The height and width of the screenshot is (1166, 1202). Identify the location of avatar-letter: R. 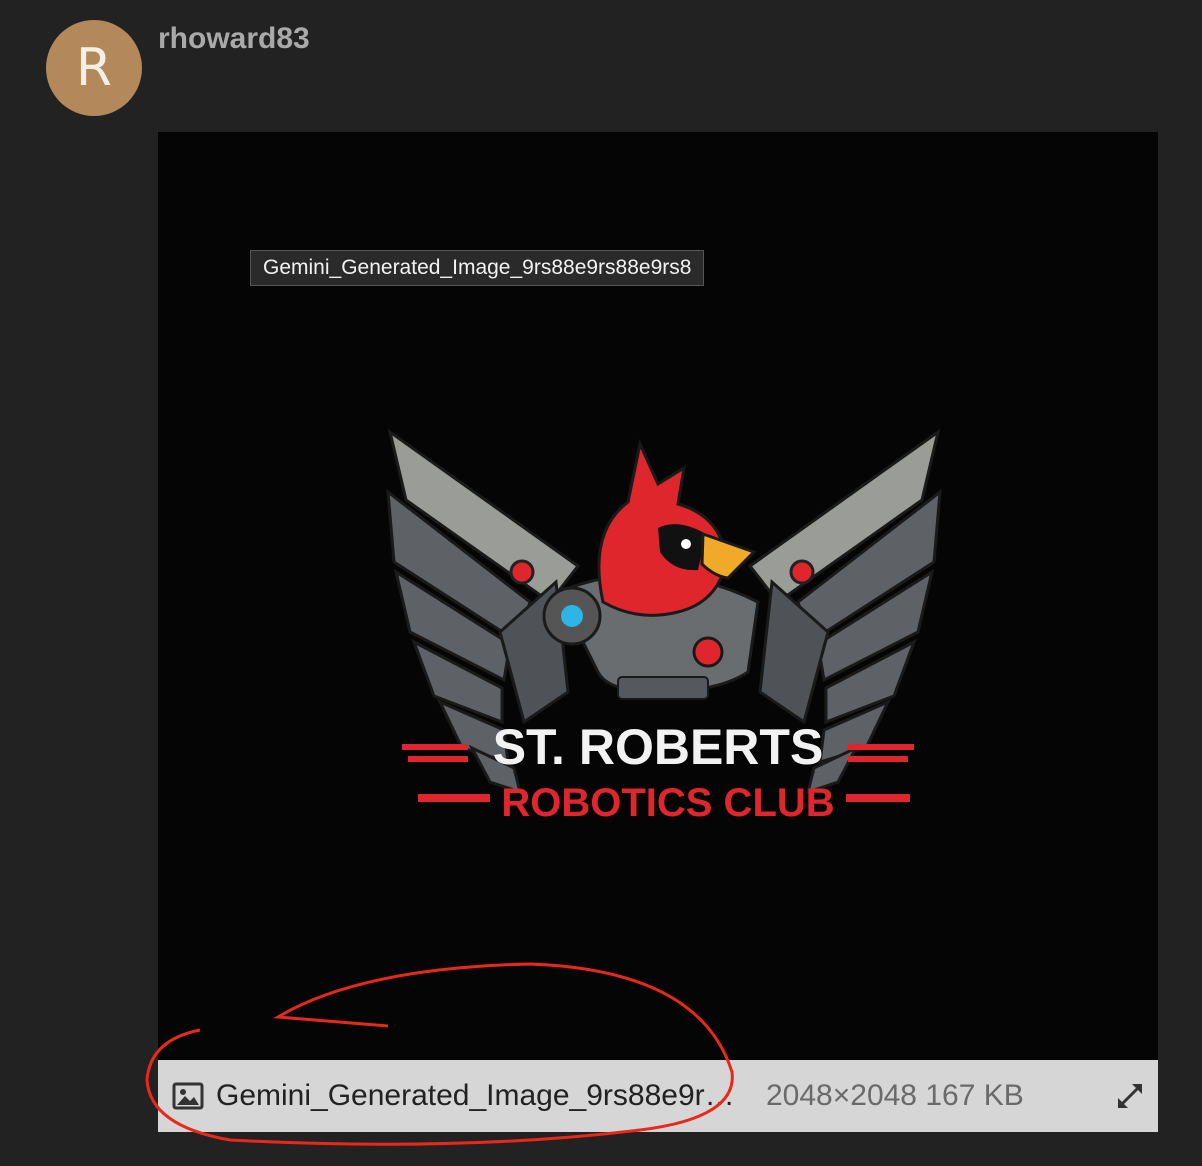
(94, 68).